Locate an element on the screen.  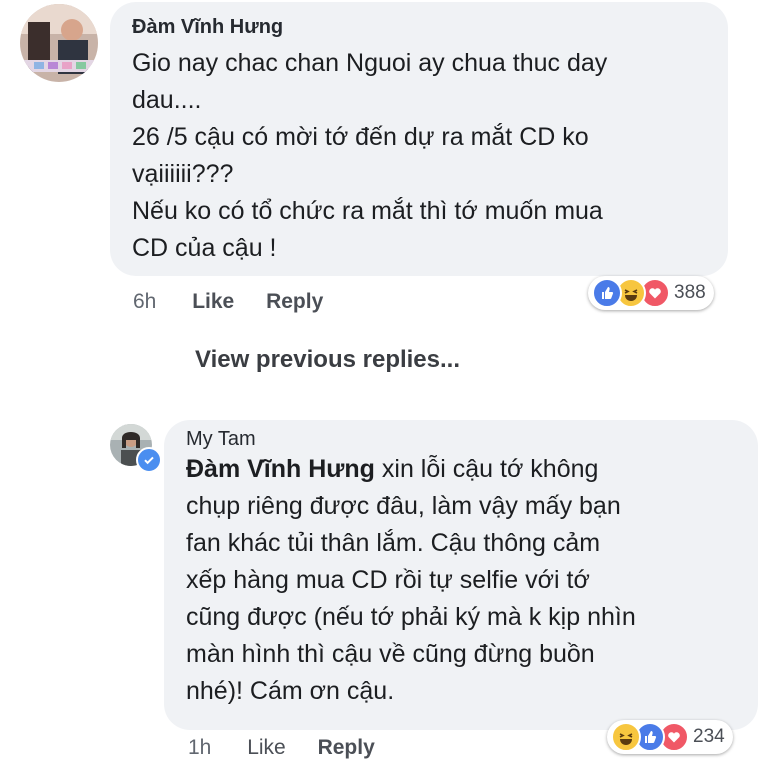
comment-text-line: vạiiiiii??? is located at coordinates (183, 174).